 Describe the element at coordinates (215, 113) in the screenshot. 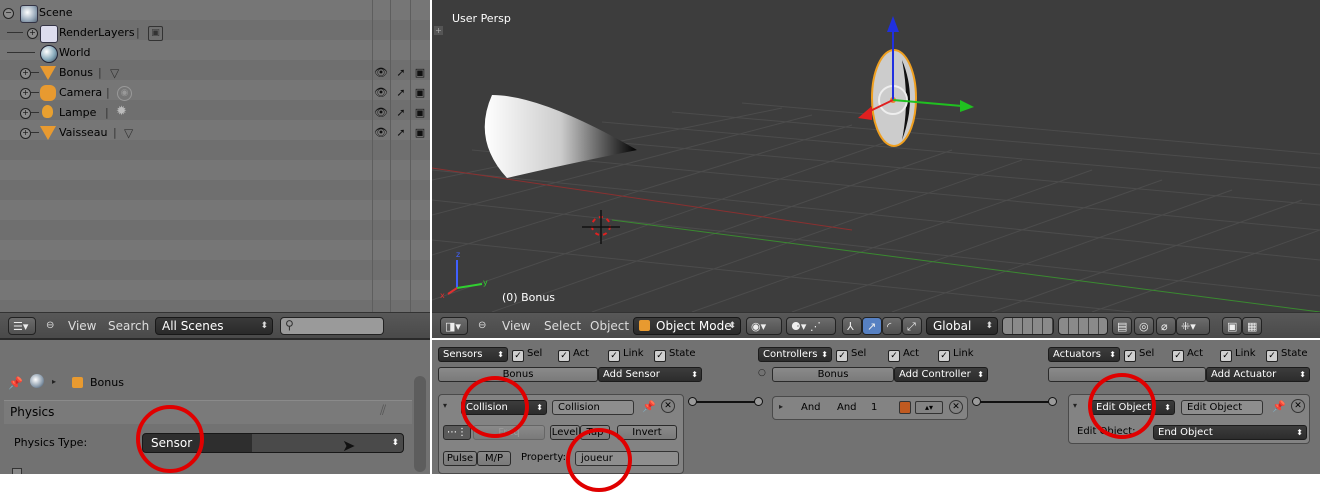

I see `outliner-item-lampe: + Lampe | ✹ 👁 ➚ ▣` at that location.